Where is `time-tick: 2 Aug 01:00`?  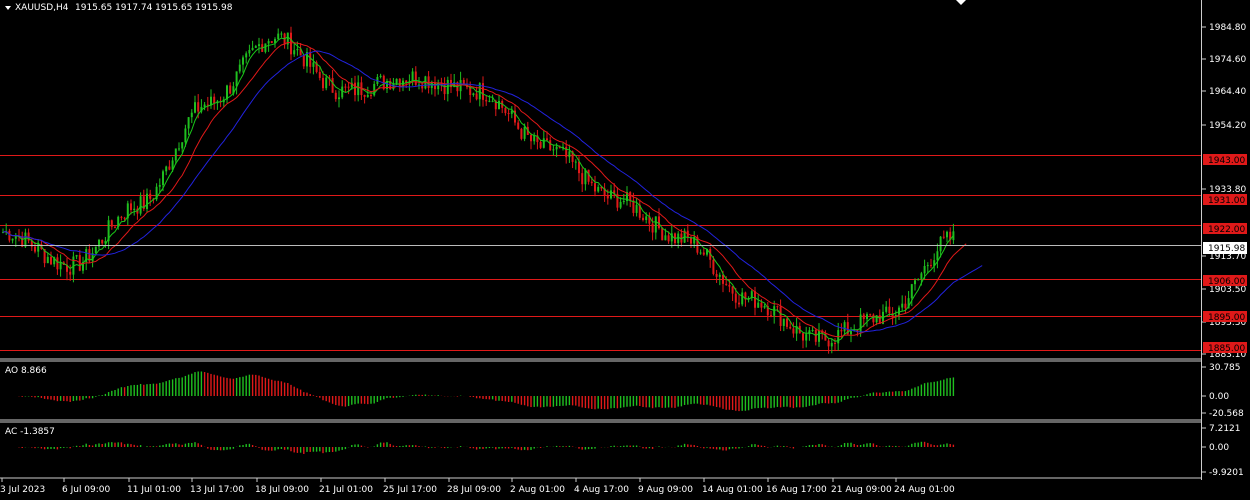
time-tick: 2 Aug 01:00 is located at coordinates (537, 486).